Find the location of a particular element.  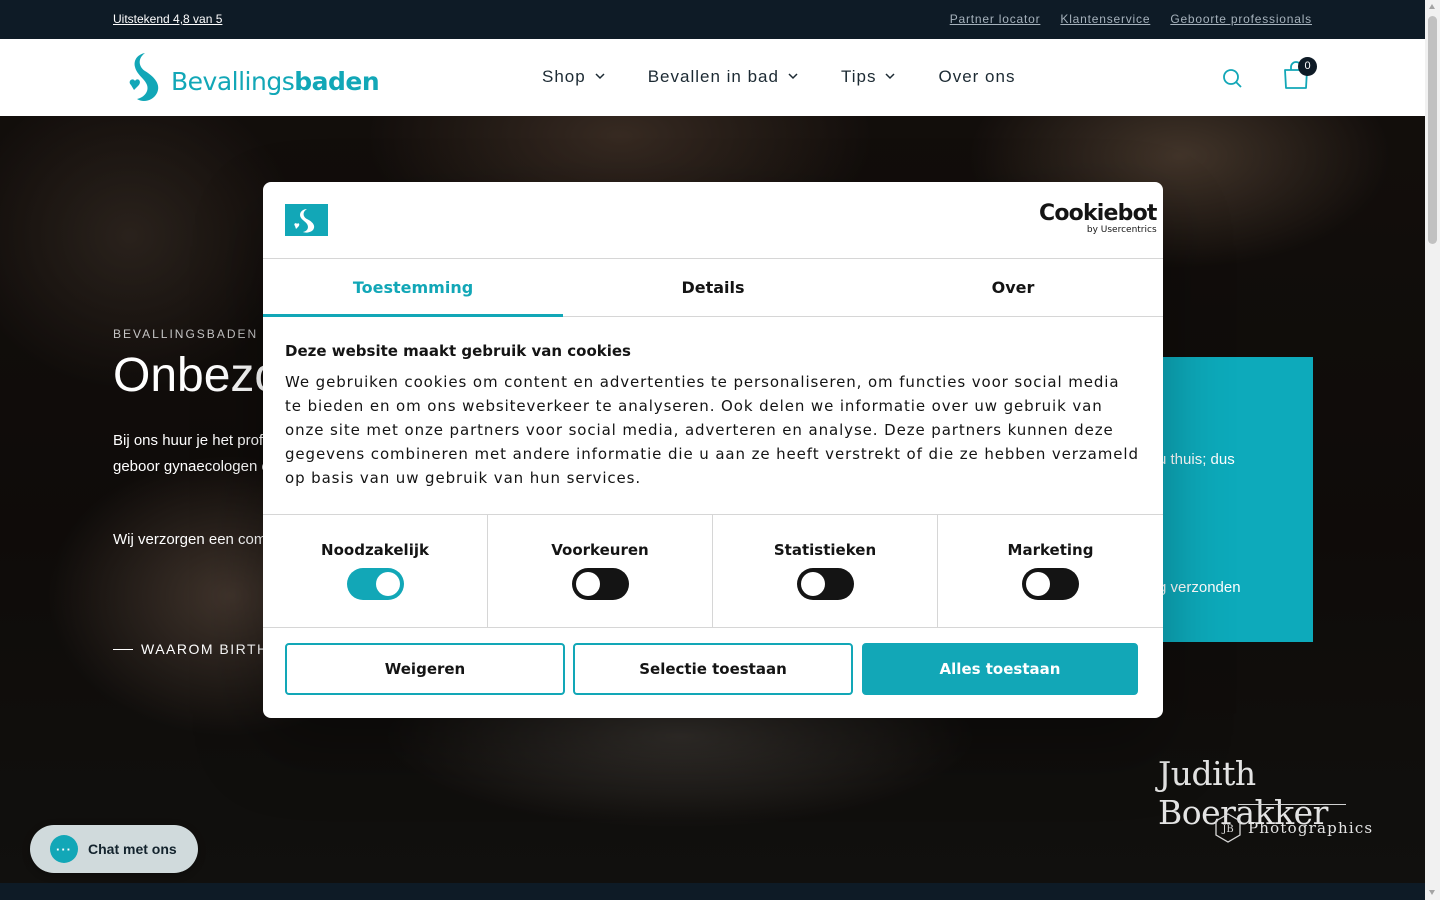

cookiebot-brand: Cookiebot is located at coordinates (1098, 213).